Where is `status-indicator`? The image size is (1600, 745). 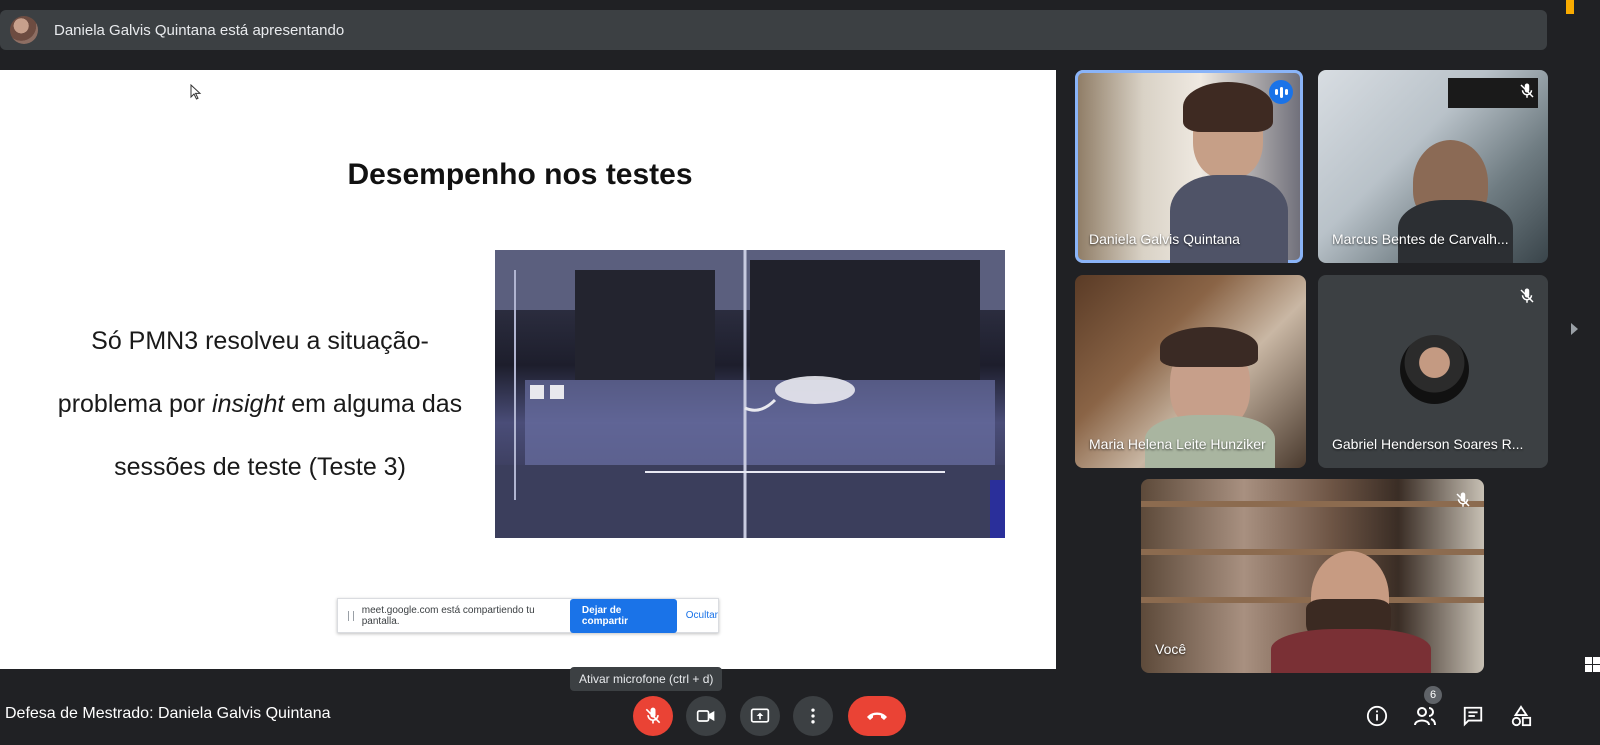
status-indicator is located at coordinates (1570, 7).